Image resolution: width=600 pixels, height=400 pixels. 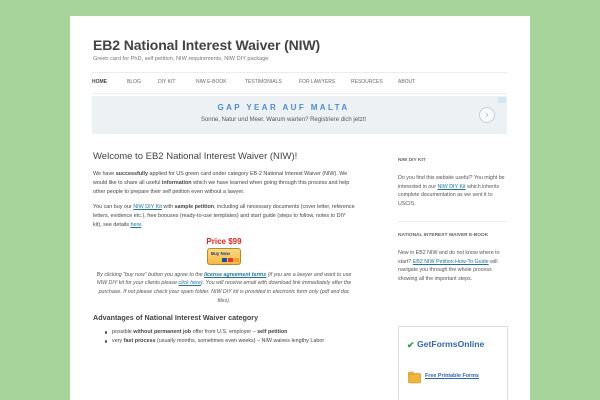 What do you see at coordinates (147, 207) in the screenshot?
I see `niw-diy-kit-link: NIW DIY Kit` at bounding box center [147, 207].